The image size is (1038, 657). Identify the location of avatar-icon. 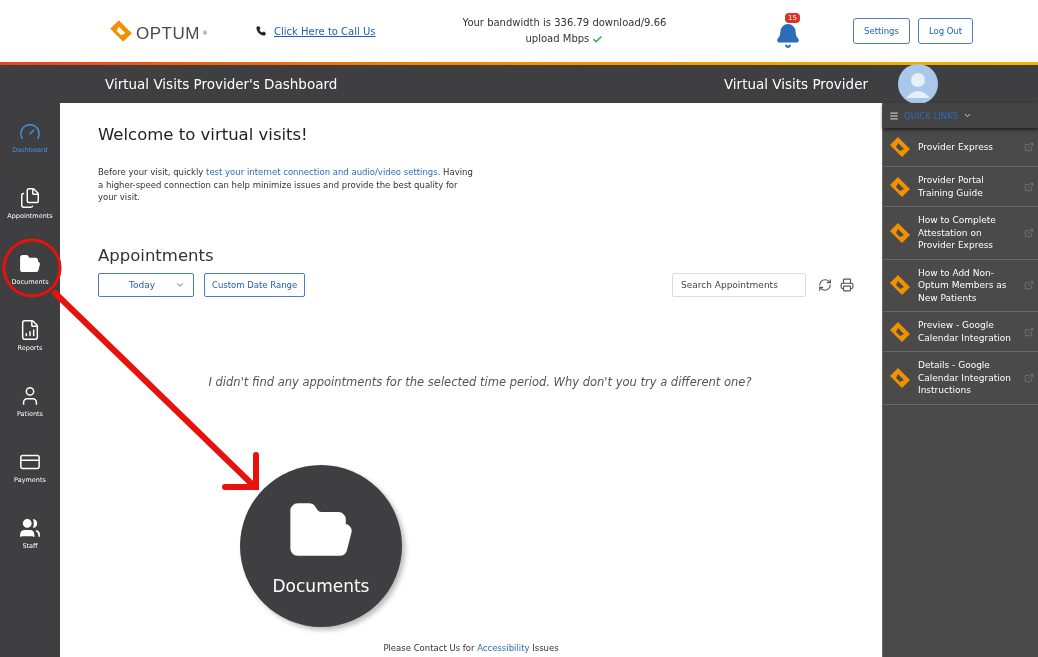
(918, 84).